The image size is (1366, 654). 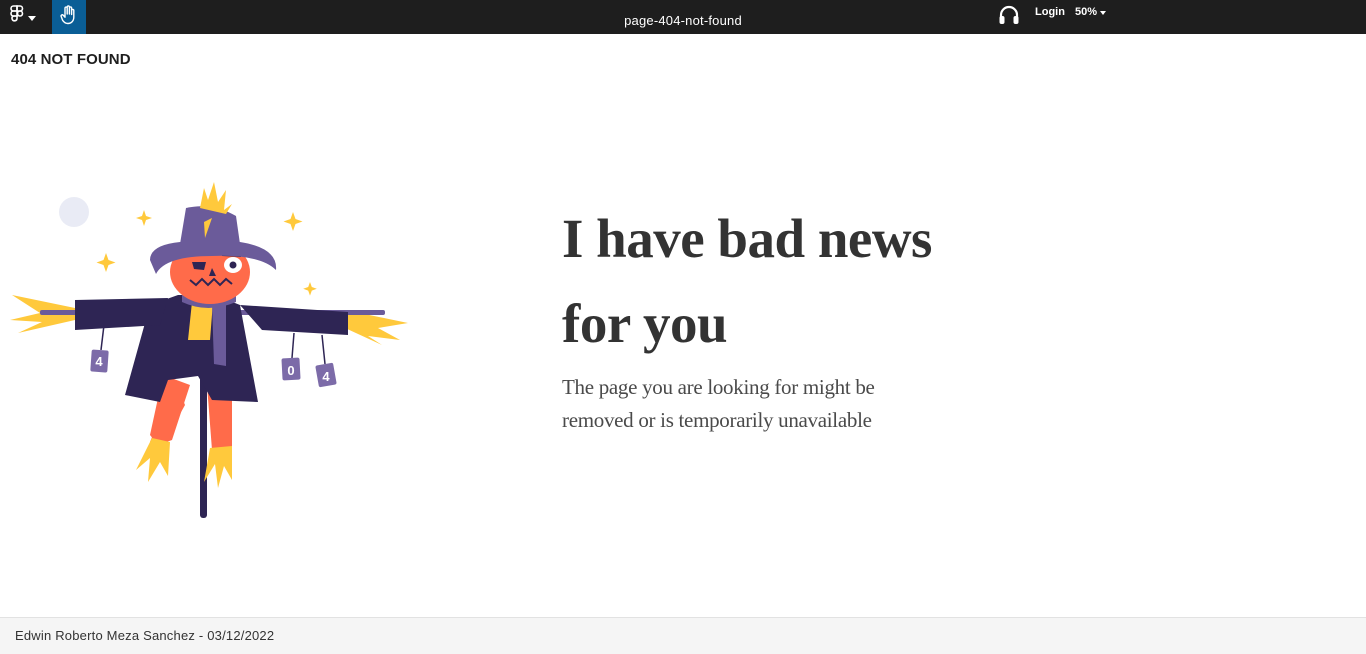 What do you see at coordinates (1103, 12) in the screenshot?
I see `chevron-down-icon` at bounding box center [1103, 12].